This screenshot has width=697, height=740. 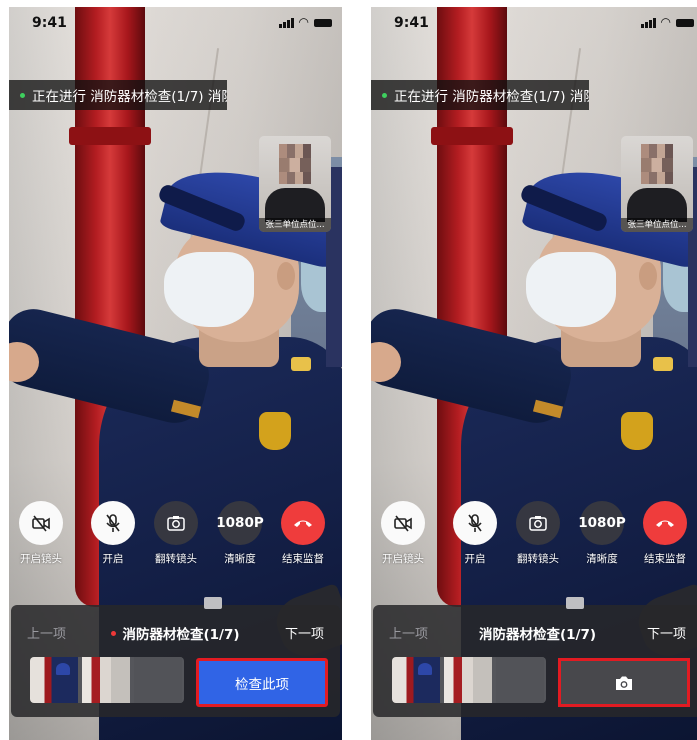 I want to click on camera-icon, so click(x=624, y=683).